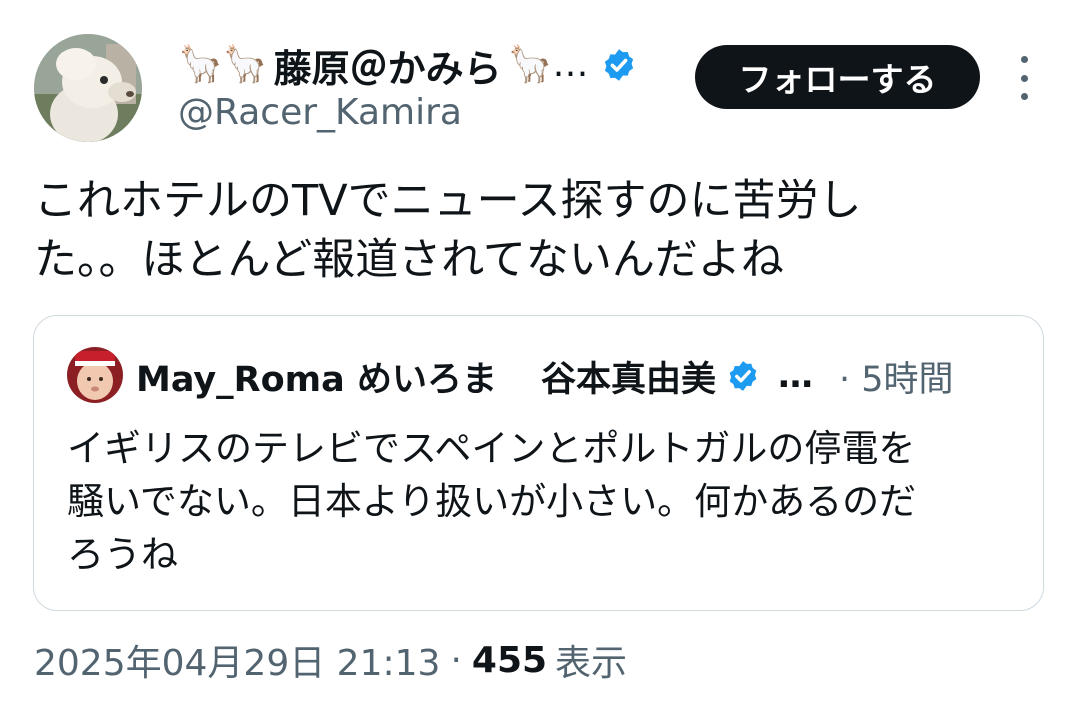  I want to click on tweet-meta: 2025年04月29日 21:13 · 455 表示, so click(330, 660).